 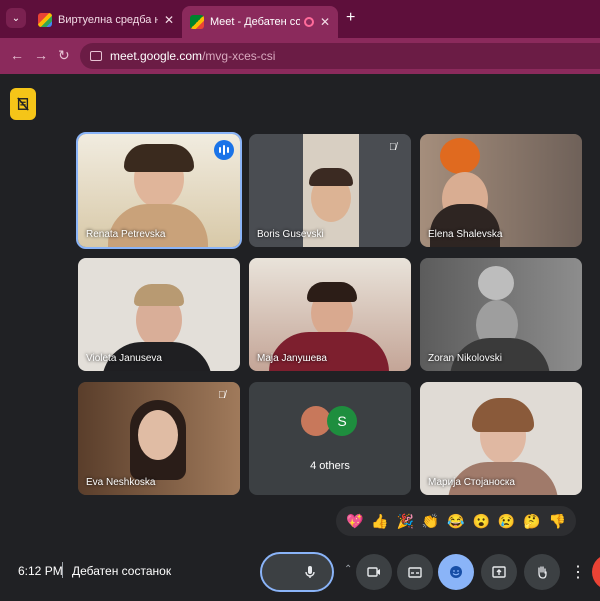 I want to click on bottom-control-bar: 6:12 PM Дебатен состанок ⌃ ⌃, so click(x=300, y=570).